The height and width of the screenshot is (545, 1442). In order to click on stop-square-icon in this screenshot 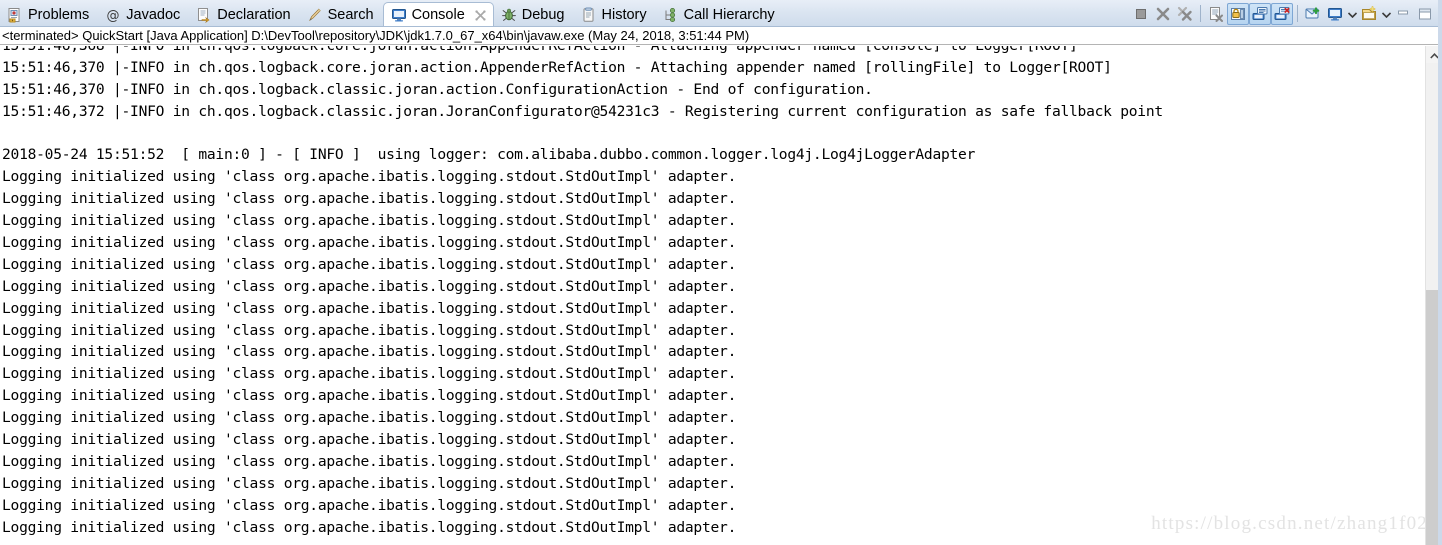, I will do `click(1141, 14)`.